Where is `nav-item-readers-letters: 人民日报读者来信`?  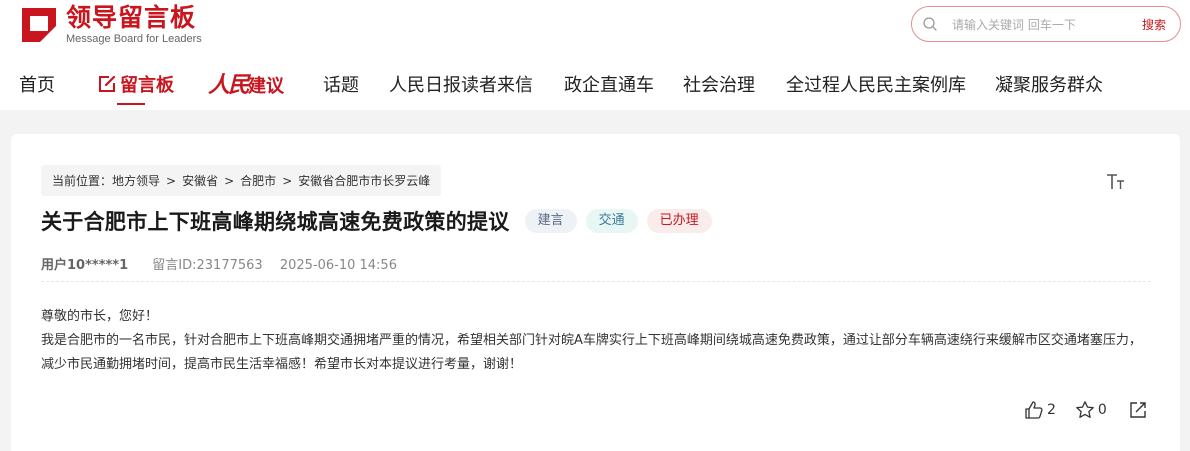 nav-item-readers-letters: 人民日报读者来信 is located at coordinates (461, 84).